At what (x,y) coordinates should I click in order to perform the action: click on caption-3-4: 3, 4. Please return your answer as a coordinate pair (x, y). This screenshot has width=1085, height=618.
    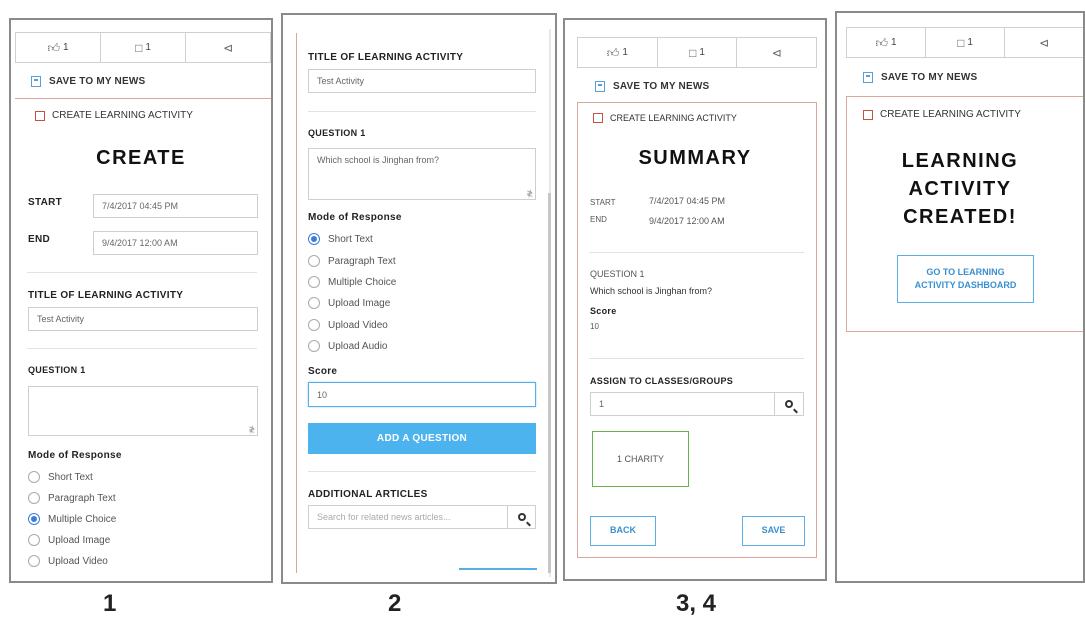
    Looking at the image, I should click on (696, 603).